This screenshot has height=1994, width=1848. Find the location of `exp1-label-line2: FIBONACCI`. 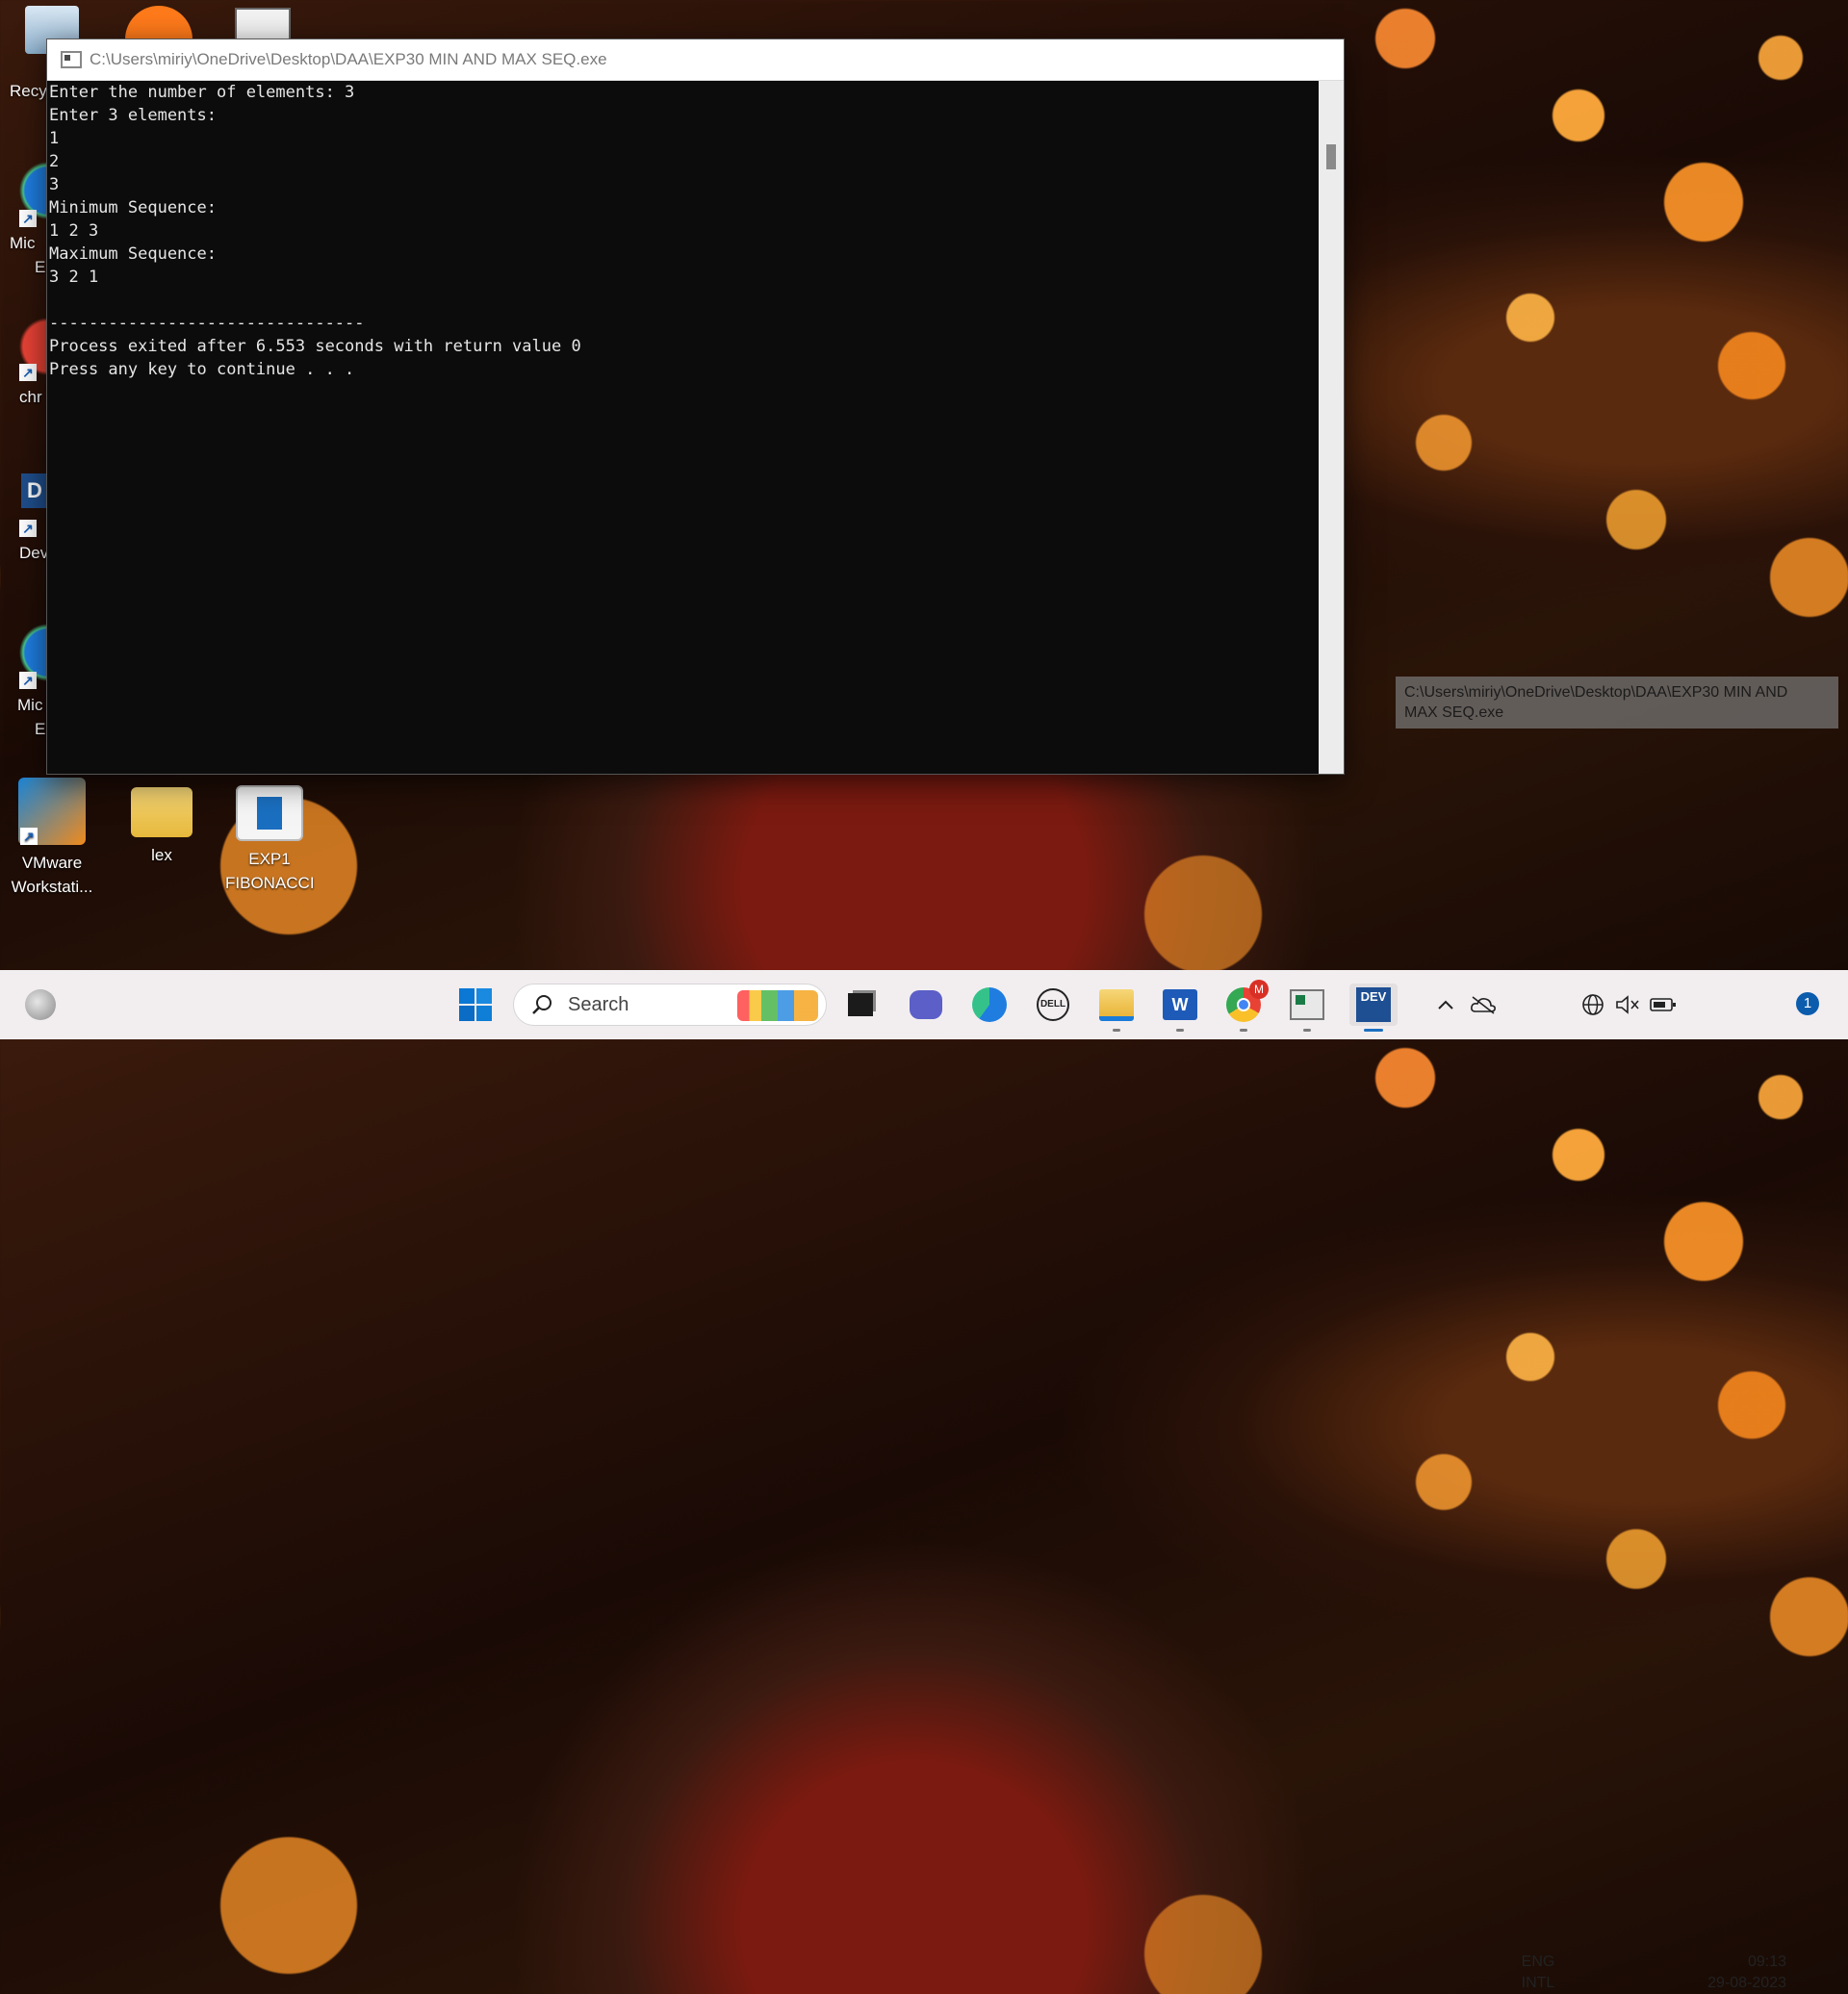

exp1-label-line2: FIBONACCI is located at coordinates (270, 883).